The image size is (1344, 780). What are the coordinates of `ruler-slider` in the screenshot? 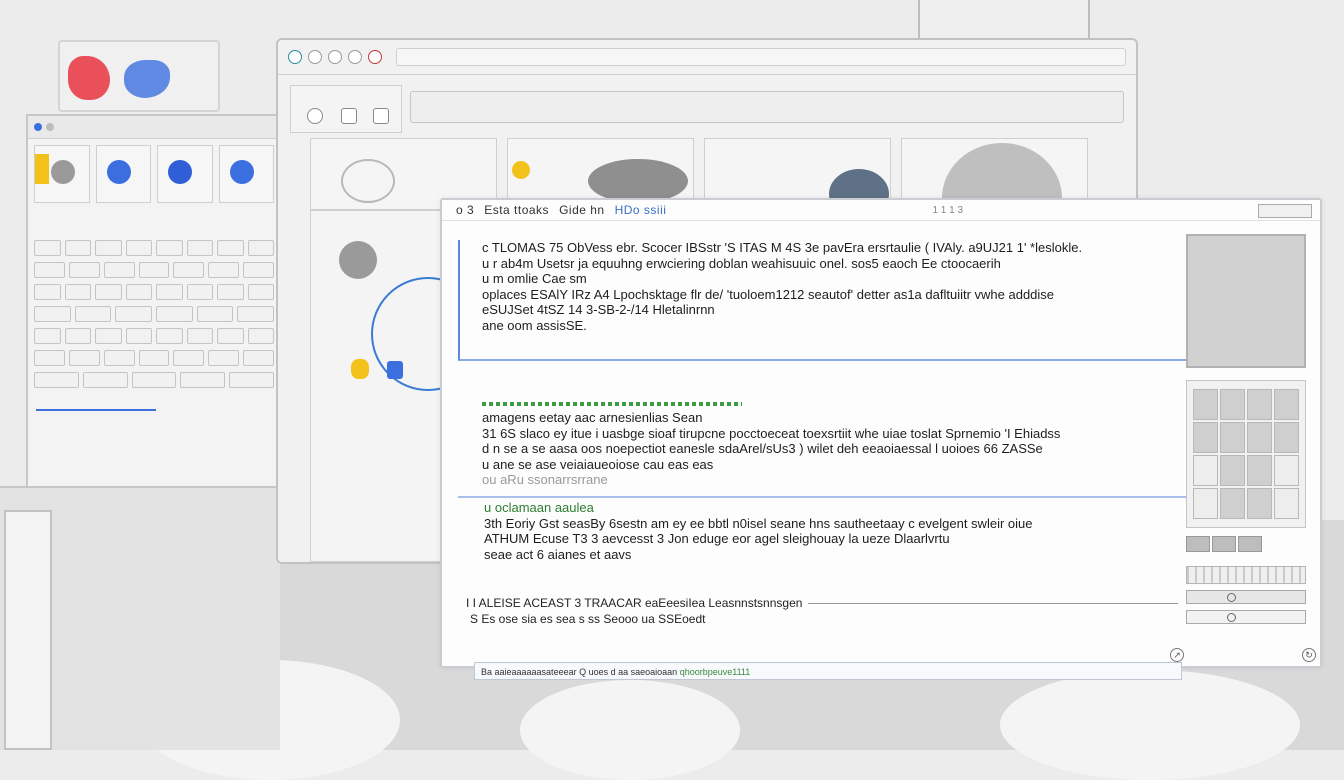 It's located at (1246, 575).